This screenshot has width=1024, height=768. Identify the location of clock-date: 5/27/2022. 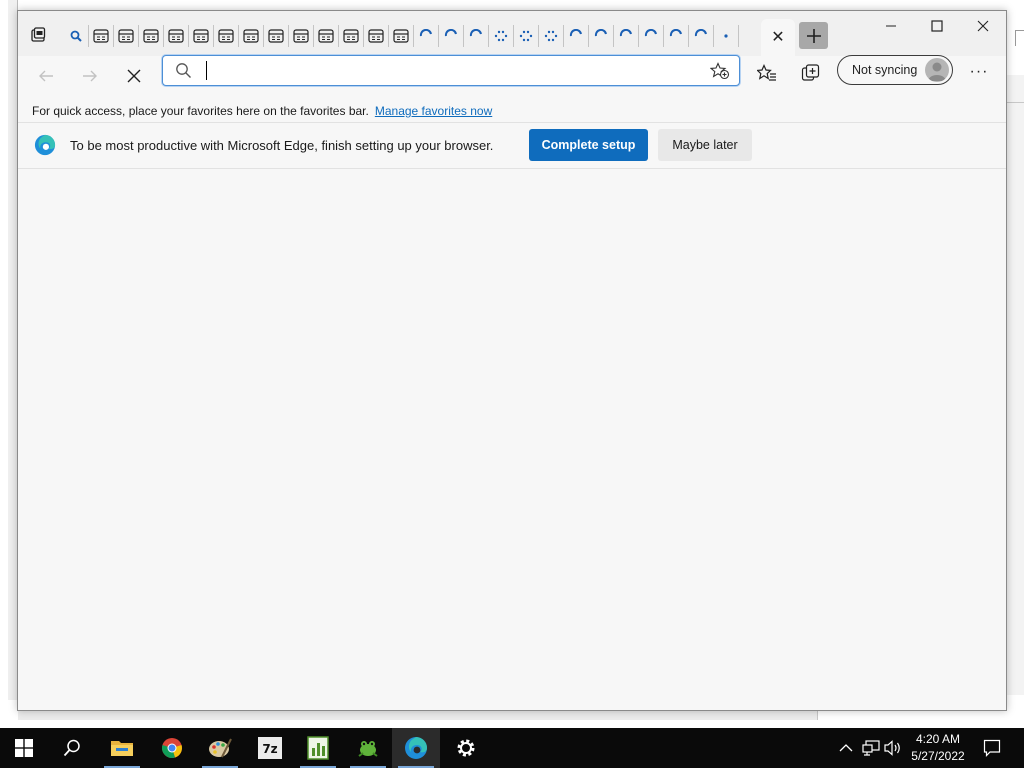
(938, 756).